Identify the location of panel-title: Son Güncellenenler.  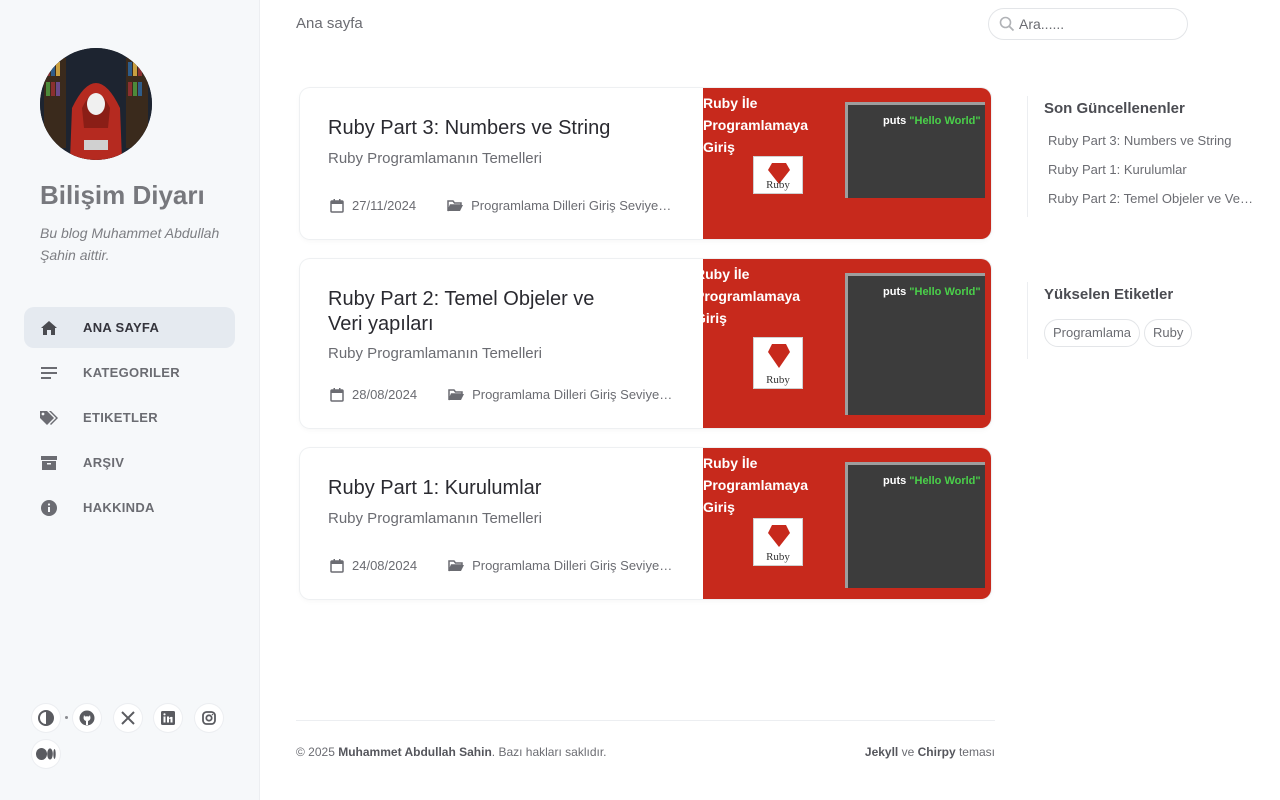
(1114, 108).